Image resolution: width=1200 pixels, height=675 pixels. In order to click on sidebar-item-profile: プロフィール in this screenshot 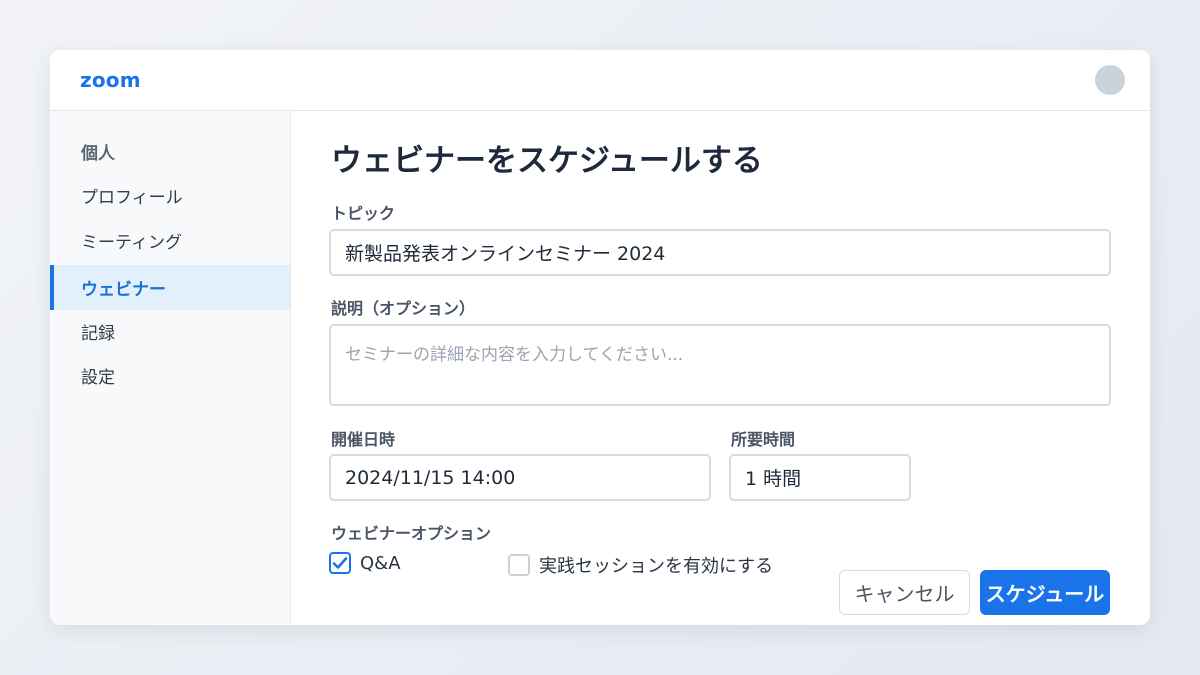, I will do `click(170, 195)`.